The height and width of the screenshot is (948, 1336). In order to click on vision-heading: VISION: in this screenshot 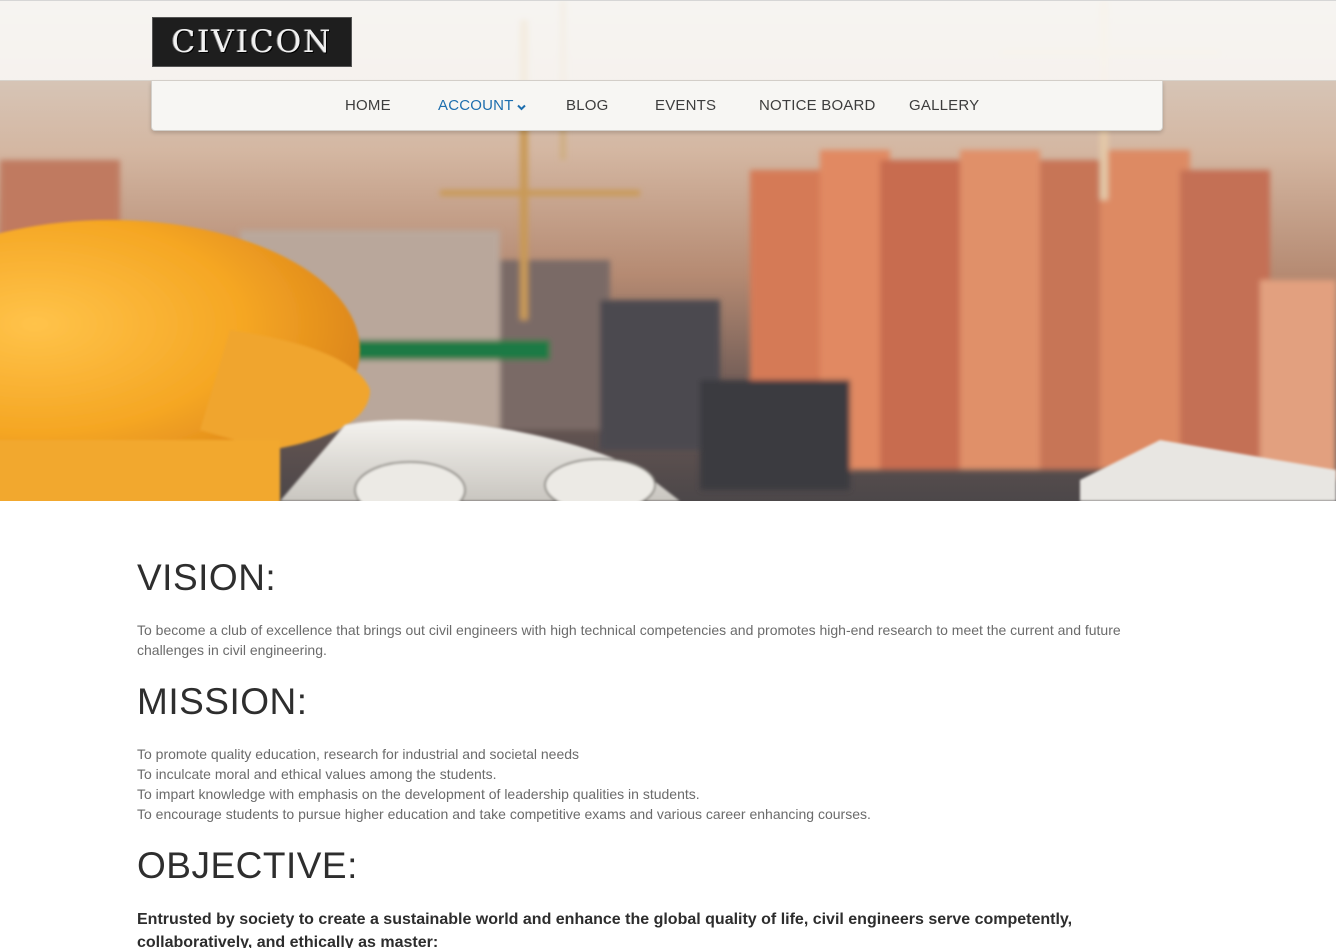, I will do `click(207, 577)`.